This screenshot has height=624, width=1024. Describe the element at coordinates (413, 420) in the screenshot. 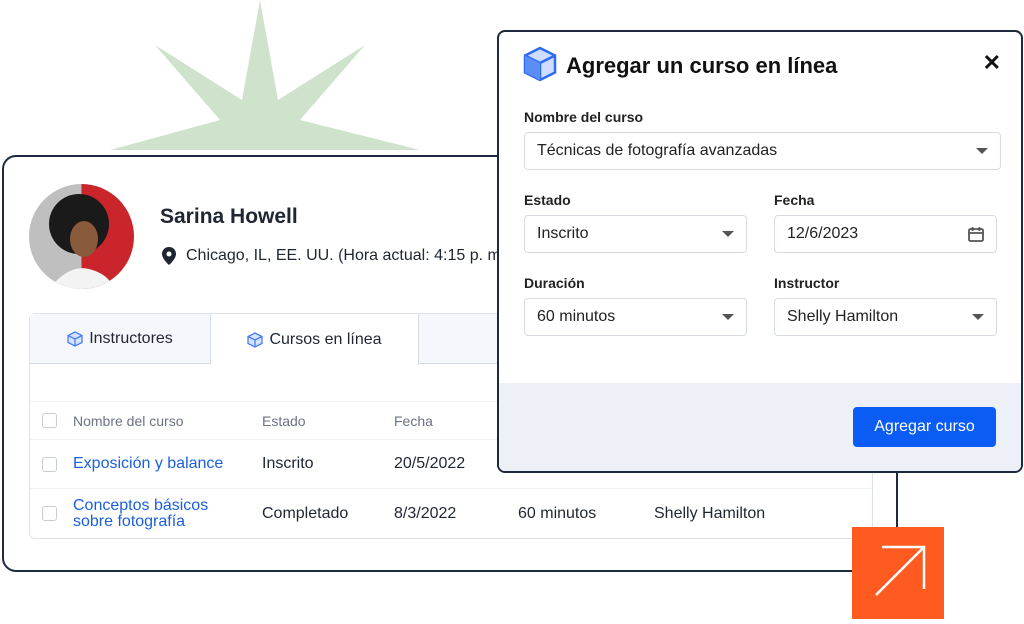

I see `header-date: Fecha` at that location.